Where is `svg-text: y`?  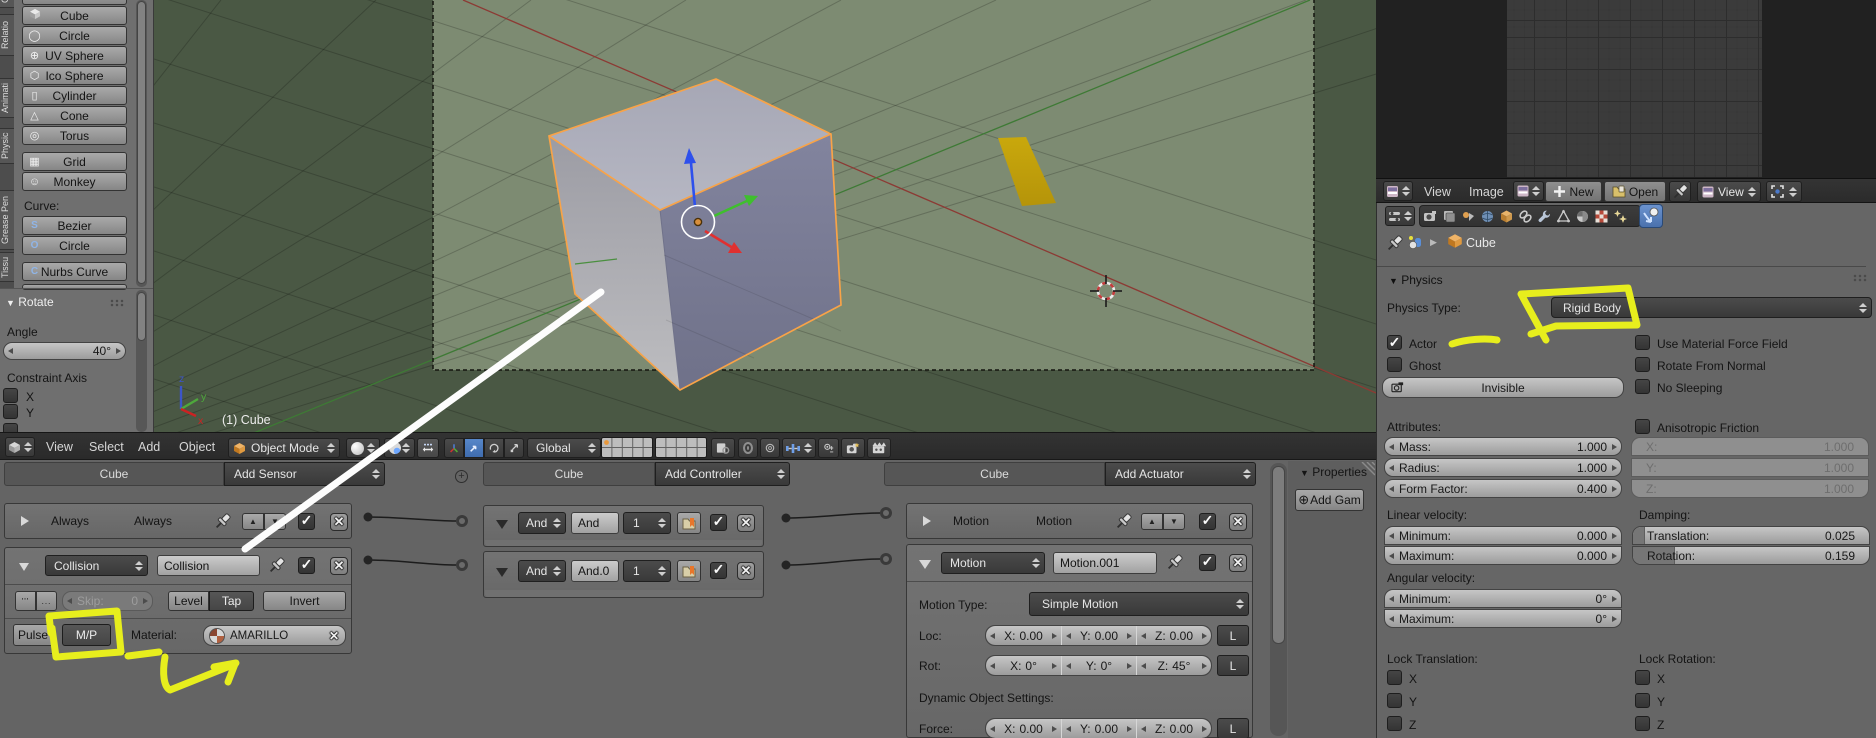 svg-text: y is located at coordinates (204, 397).